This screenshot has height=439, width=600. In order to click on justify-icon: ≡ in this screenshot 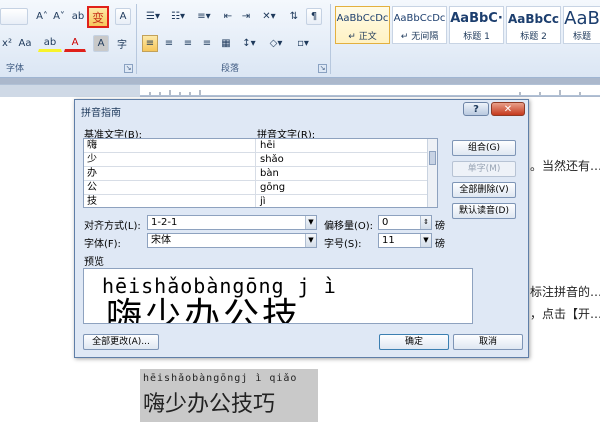, I will do `click(207, 43)`.